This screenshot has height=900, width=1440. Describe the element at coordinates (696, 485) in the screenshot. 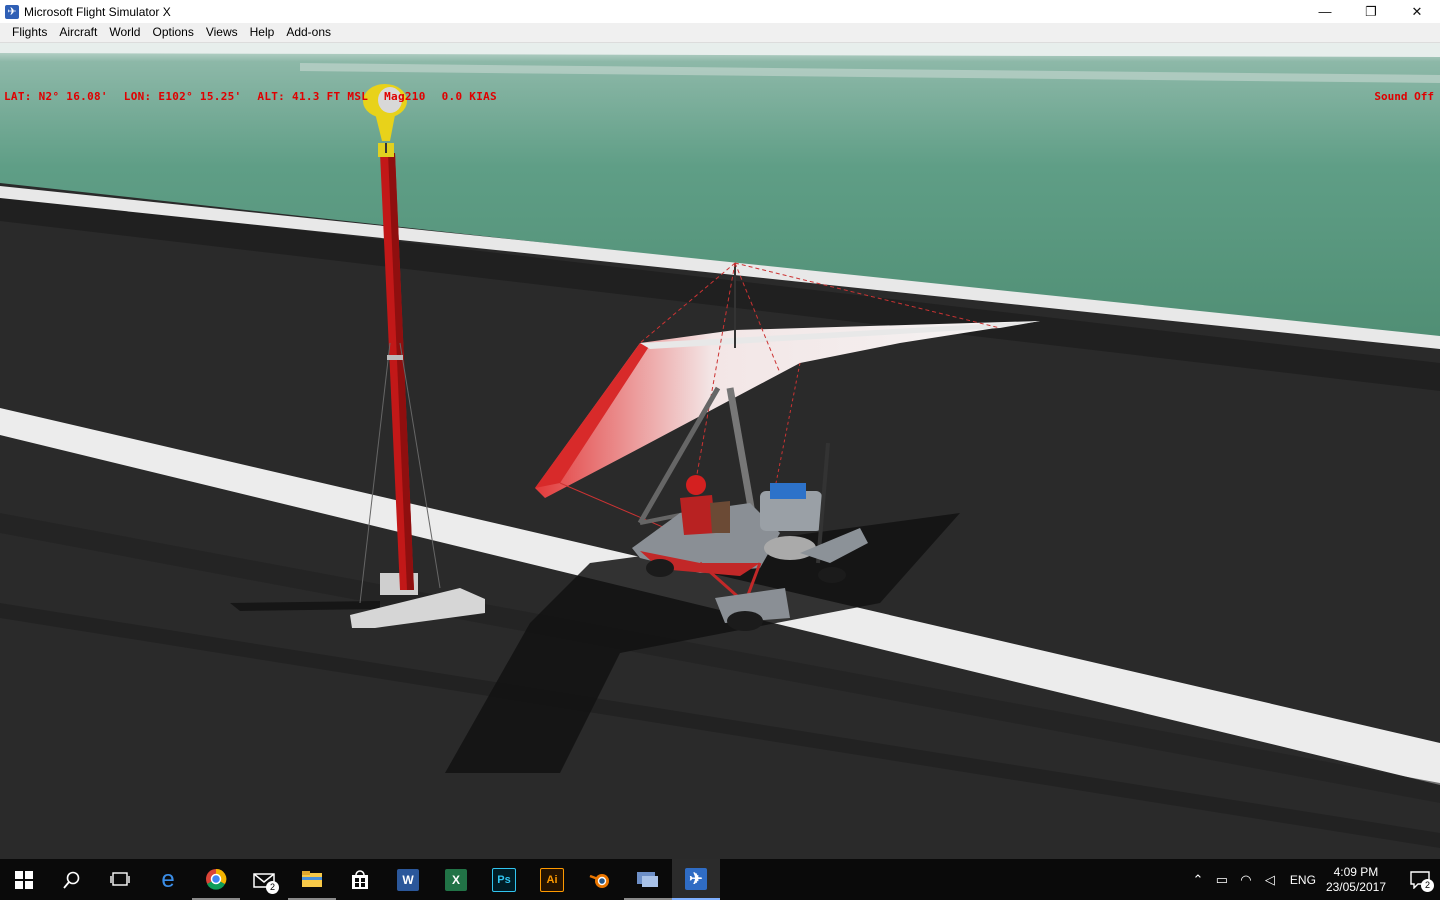

I see `pilot-helmet` at that location.